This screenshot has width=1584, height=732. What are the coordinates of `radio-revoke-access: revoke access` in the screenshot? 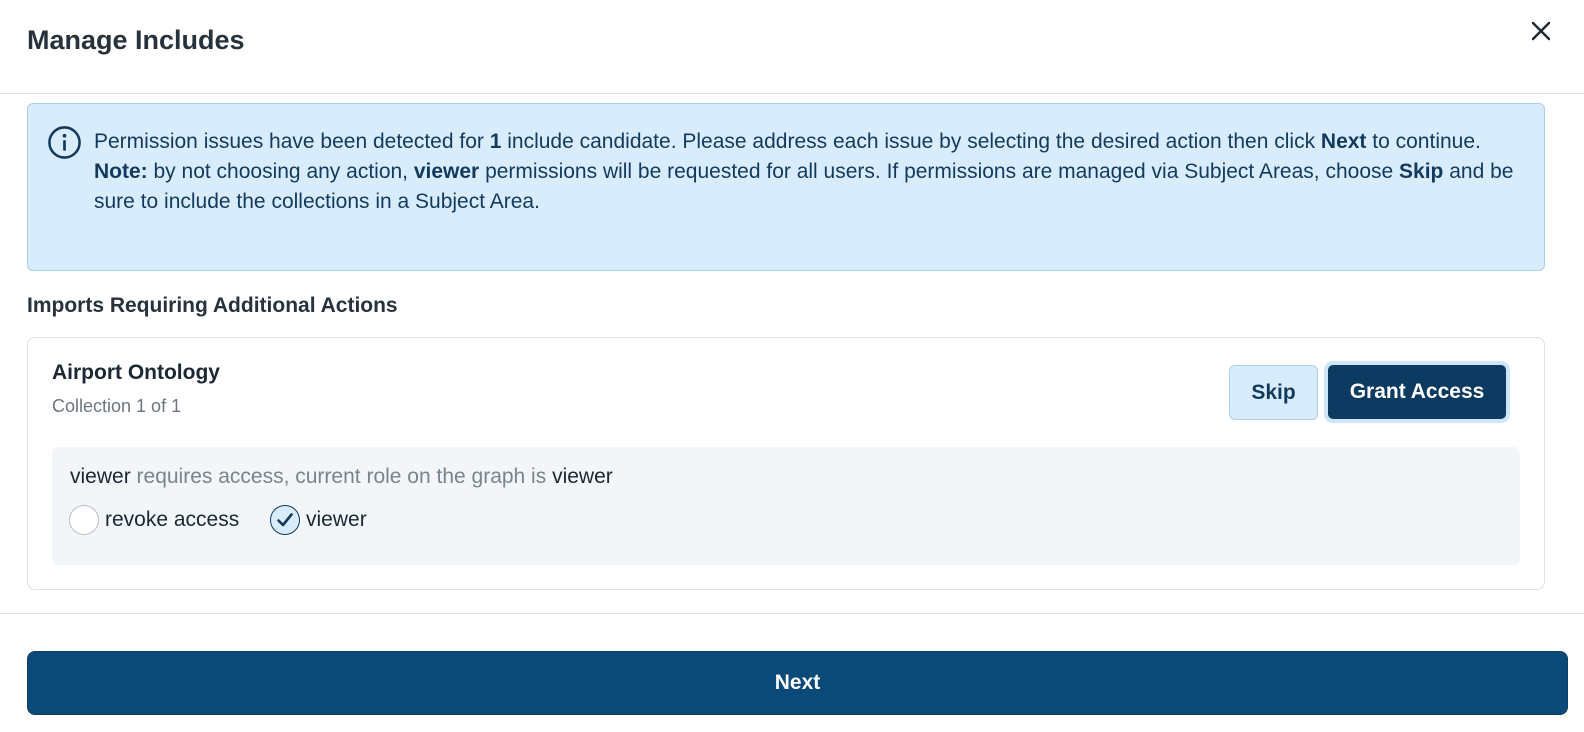 It's located at (154, 520).